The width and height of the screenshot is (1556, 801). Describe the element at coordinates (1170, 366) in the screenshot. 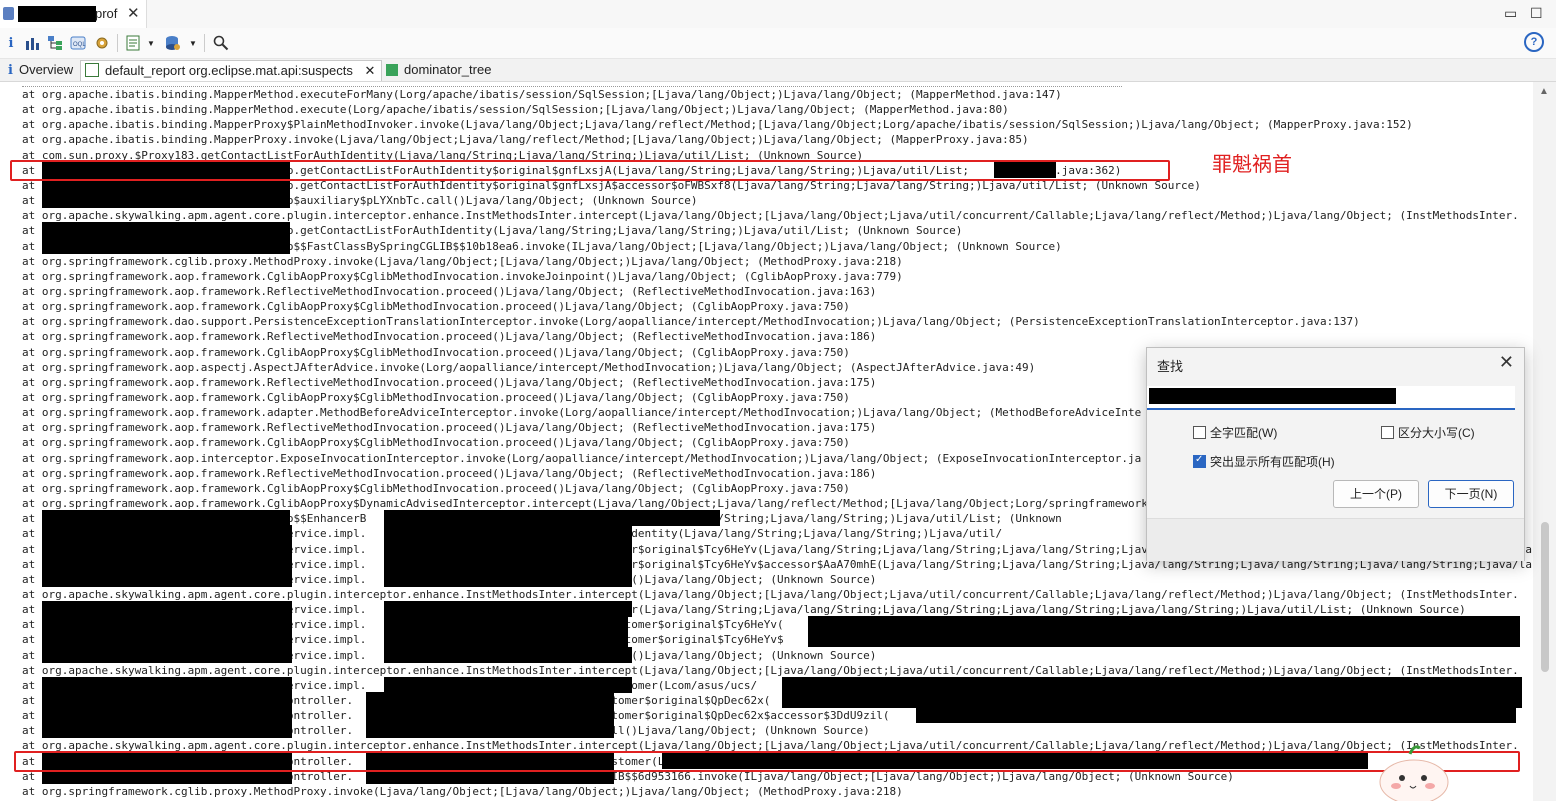

I see `dialog-title: 查找` at that location.